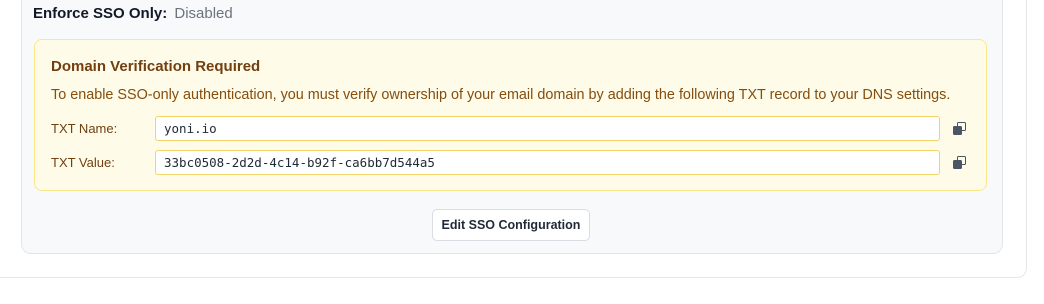 The height and width of the screenshot is (304, 1044). What do you see at coordinates (156, 66) in the screenshot?
I see `alert-title: Domain Verification Required` at bounding box center [156, 66].